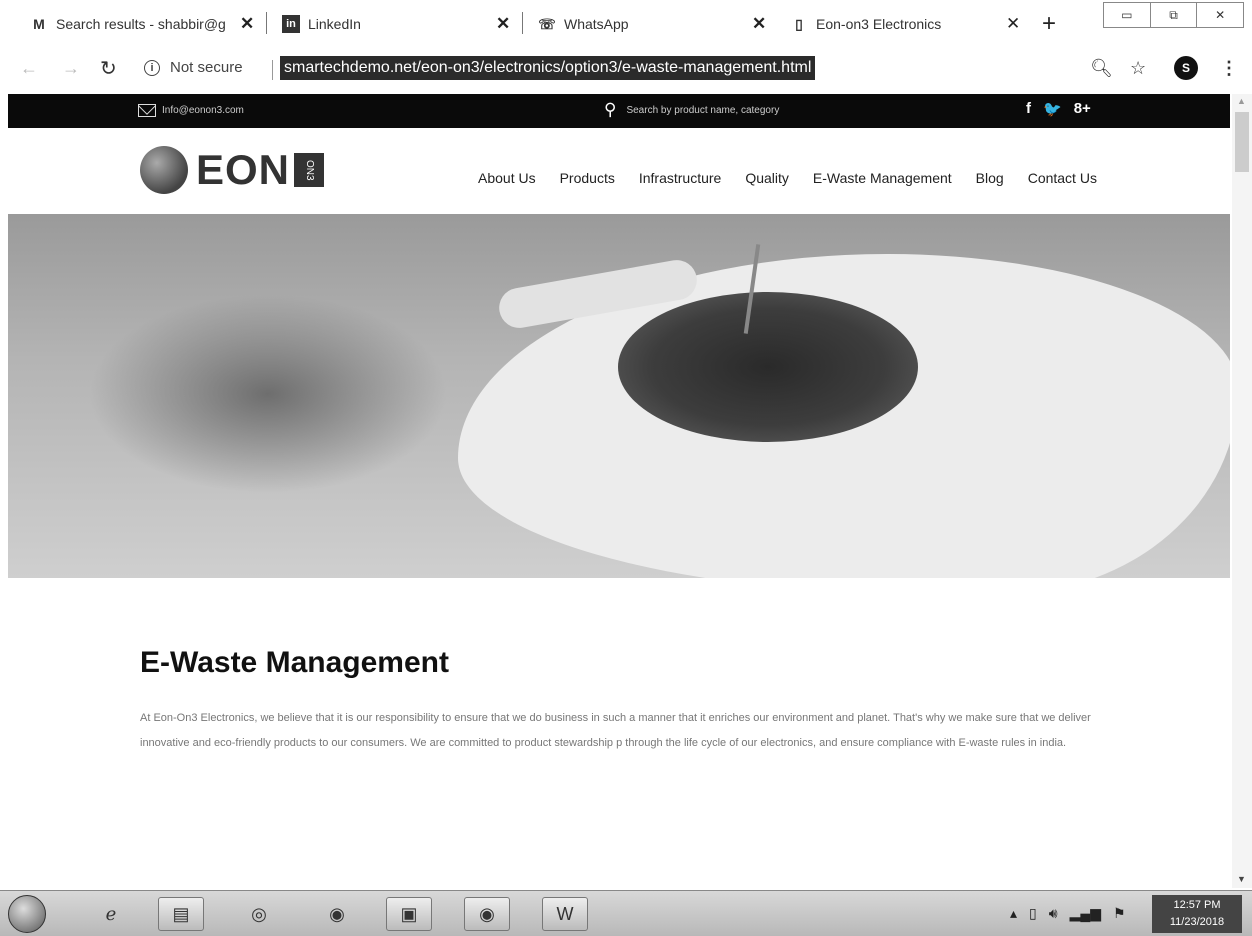 Image resolution: width=1252 pixels, height=936 pixels. Describe the element at coordinates (1242, 491) in the screenshot. I see `page-scrollbar: ▲ ▼` at that location.